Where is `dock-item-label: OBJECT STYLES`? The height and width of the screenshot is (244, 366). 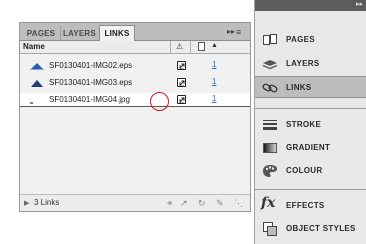 dock-item-label: OBJECT STYLES is located at coordinates (321, 228).